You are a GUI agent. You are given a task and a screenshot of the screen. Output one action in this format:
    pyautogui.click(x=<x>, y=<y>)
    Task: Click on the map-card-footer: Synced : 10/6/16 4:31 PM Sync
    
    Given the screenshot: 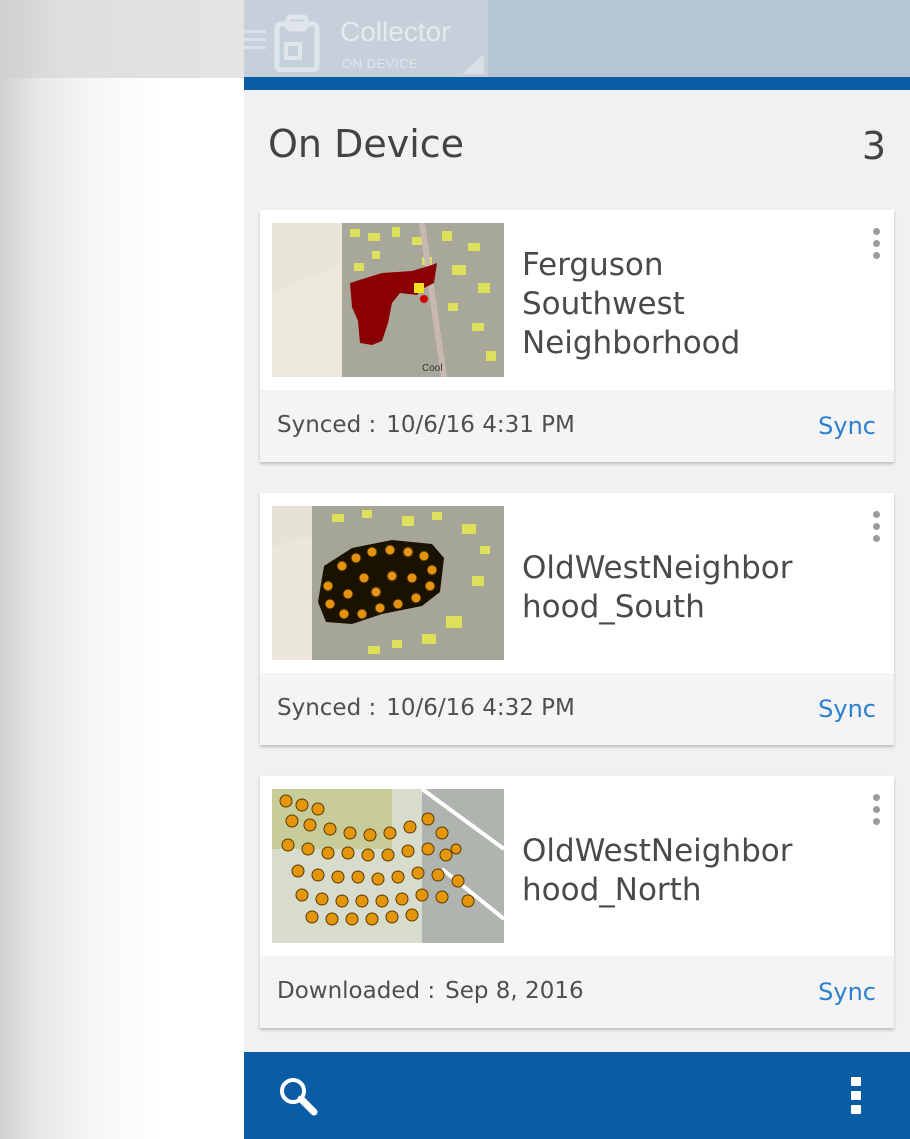 What is the action you would take?
    pyautogui.click(x=577, y=426)
    